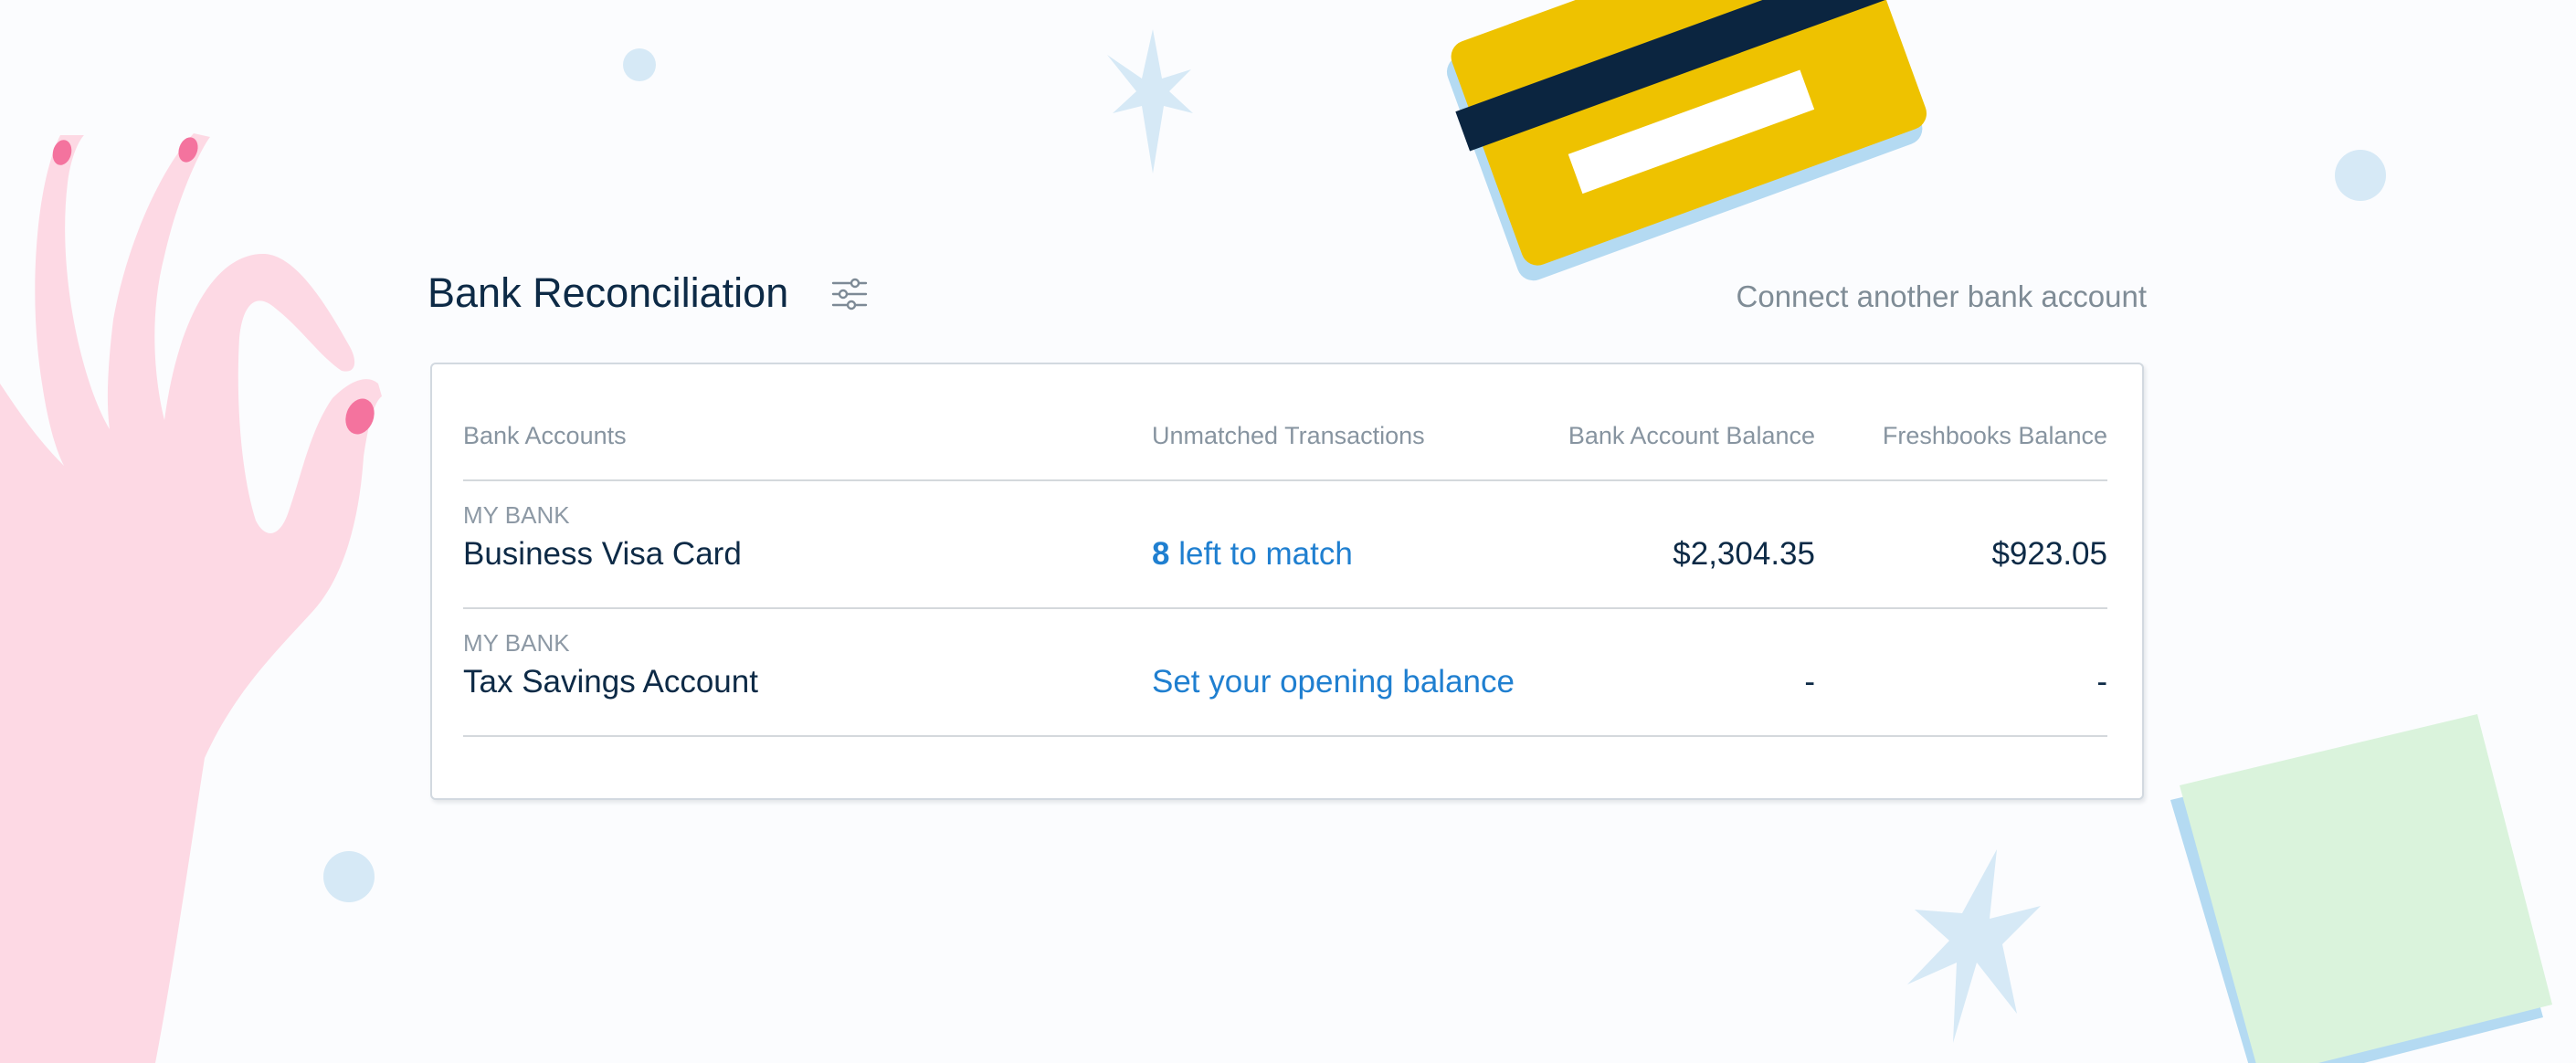 This screenshot has height=1063, width=2576. Describe the element at coordinates (807, 554) in the screenshot. I see `account-name: Business Visa Card` at that location.